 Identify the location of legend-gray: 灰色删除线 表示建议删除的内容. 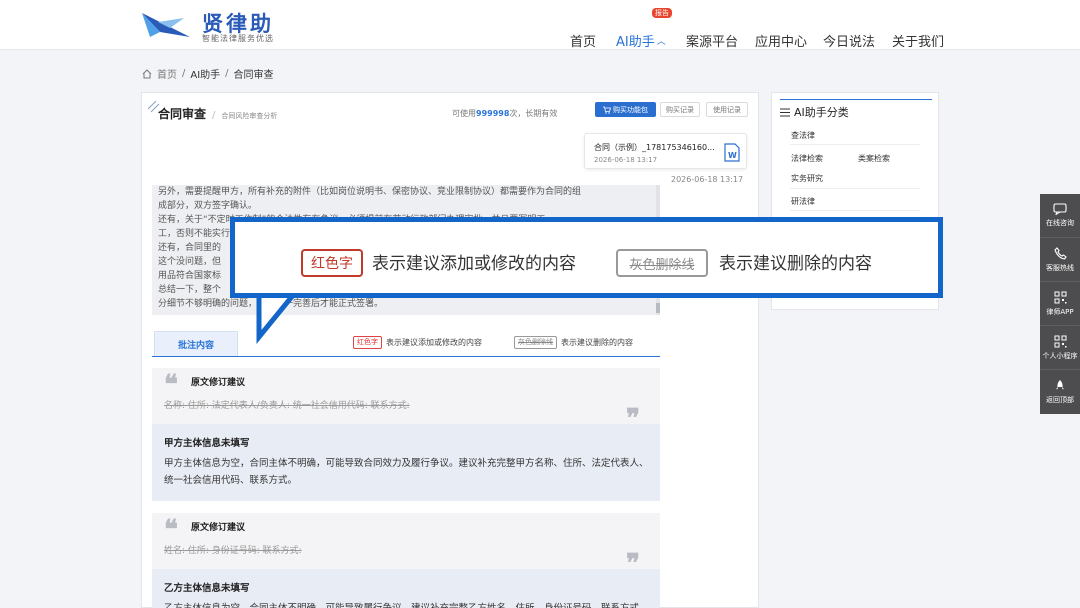
(573, 342).